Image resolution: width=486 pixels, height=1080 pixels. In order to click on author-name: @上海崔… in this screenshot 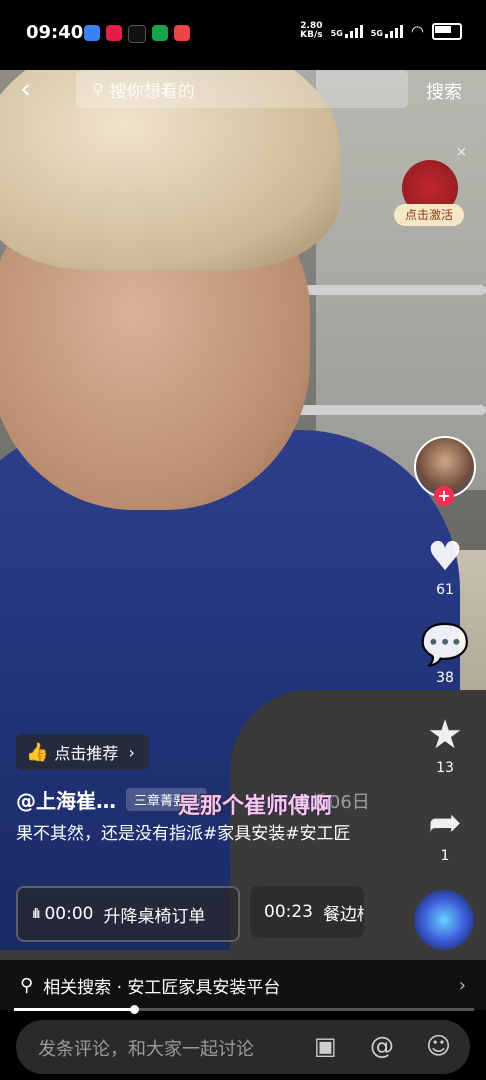, I will do `click(66, 799)`.